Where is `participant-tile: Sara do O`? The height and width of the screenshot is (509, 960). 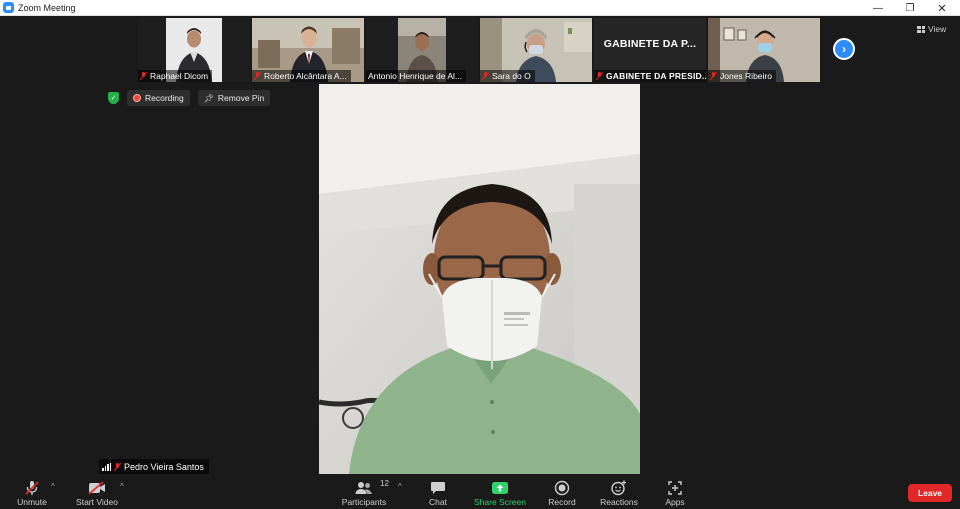 participant-tile: Sara do O is located at coordinates (536, 50).